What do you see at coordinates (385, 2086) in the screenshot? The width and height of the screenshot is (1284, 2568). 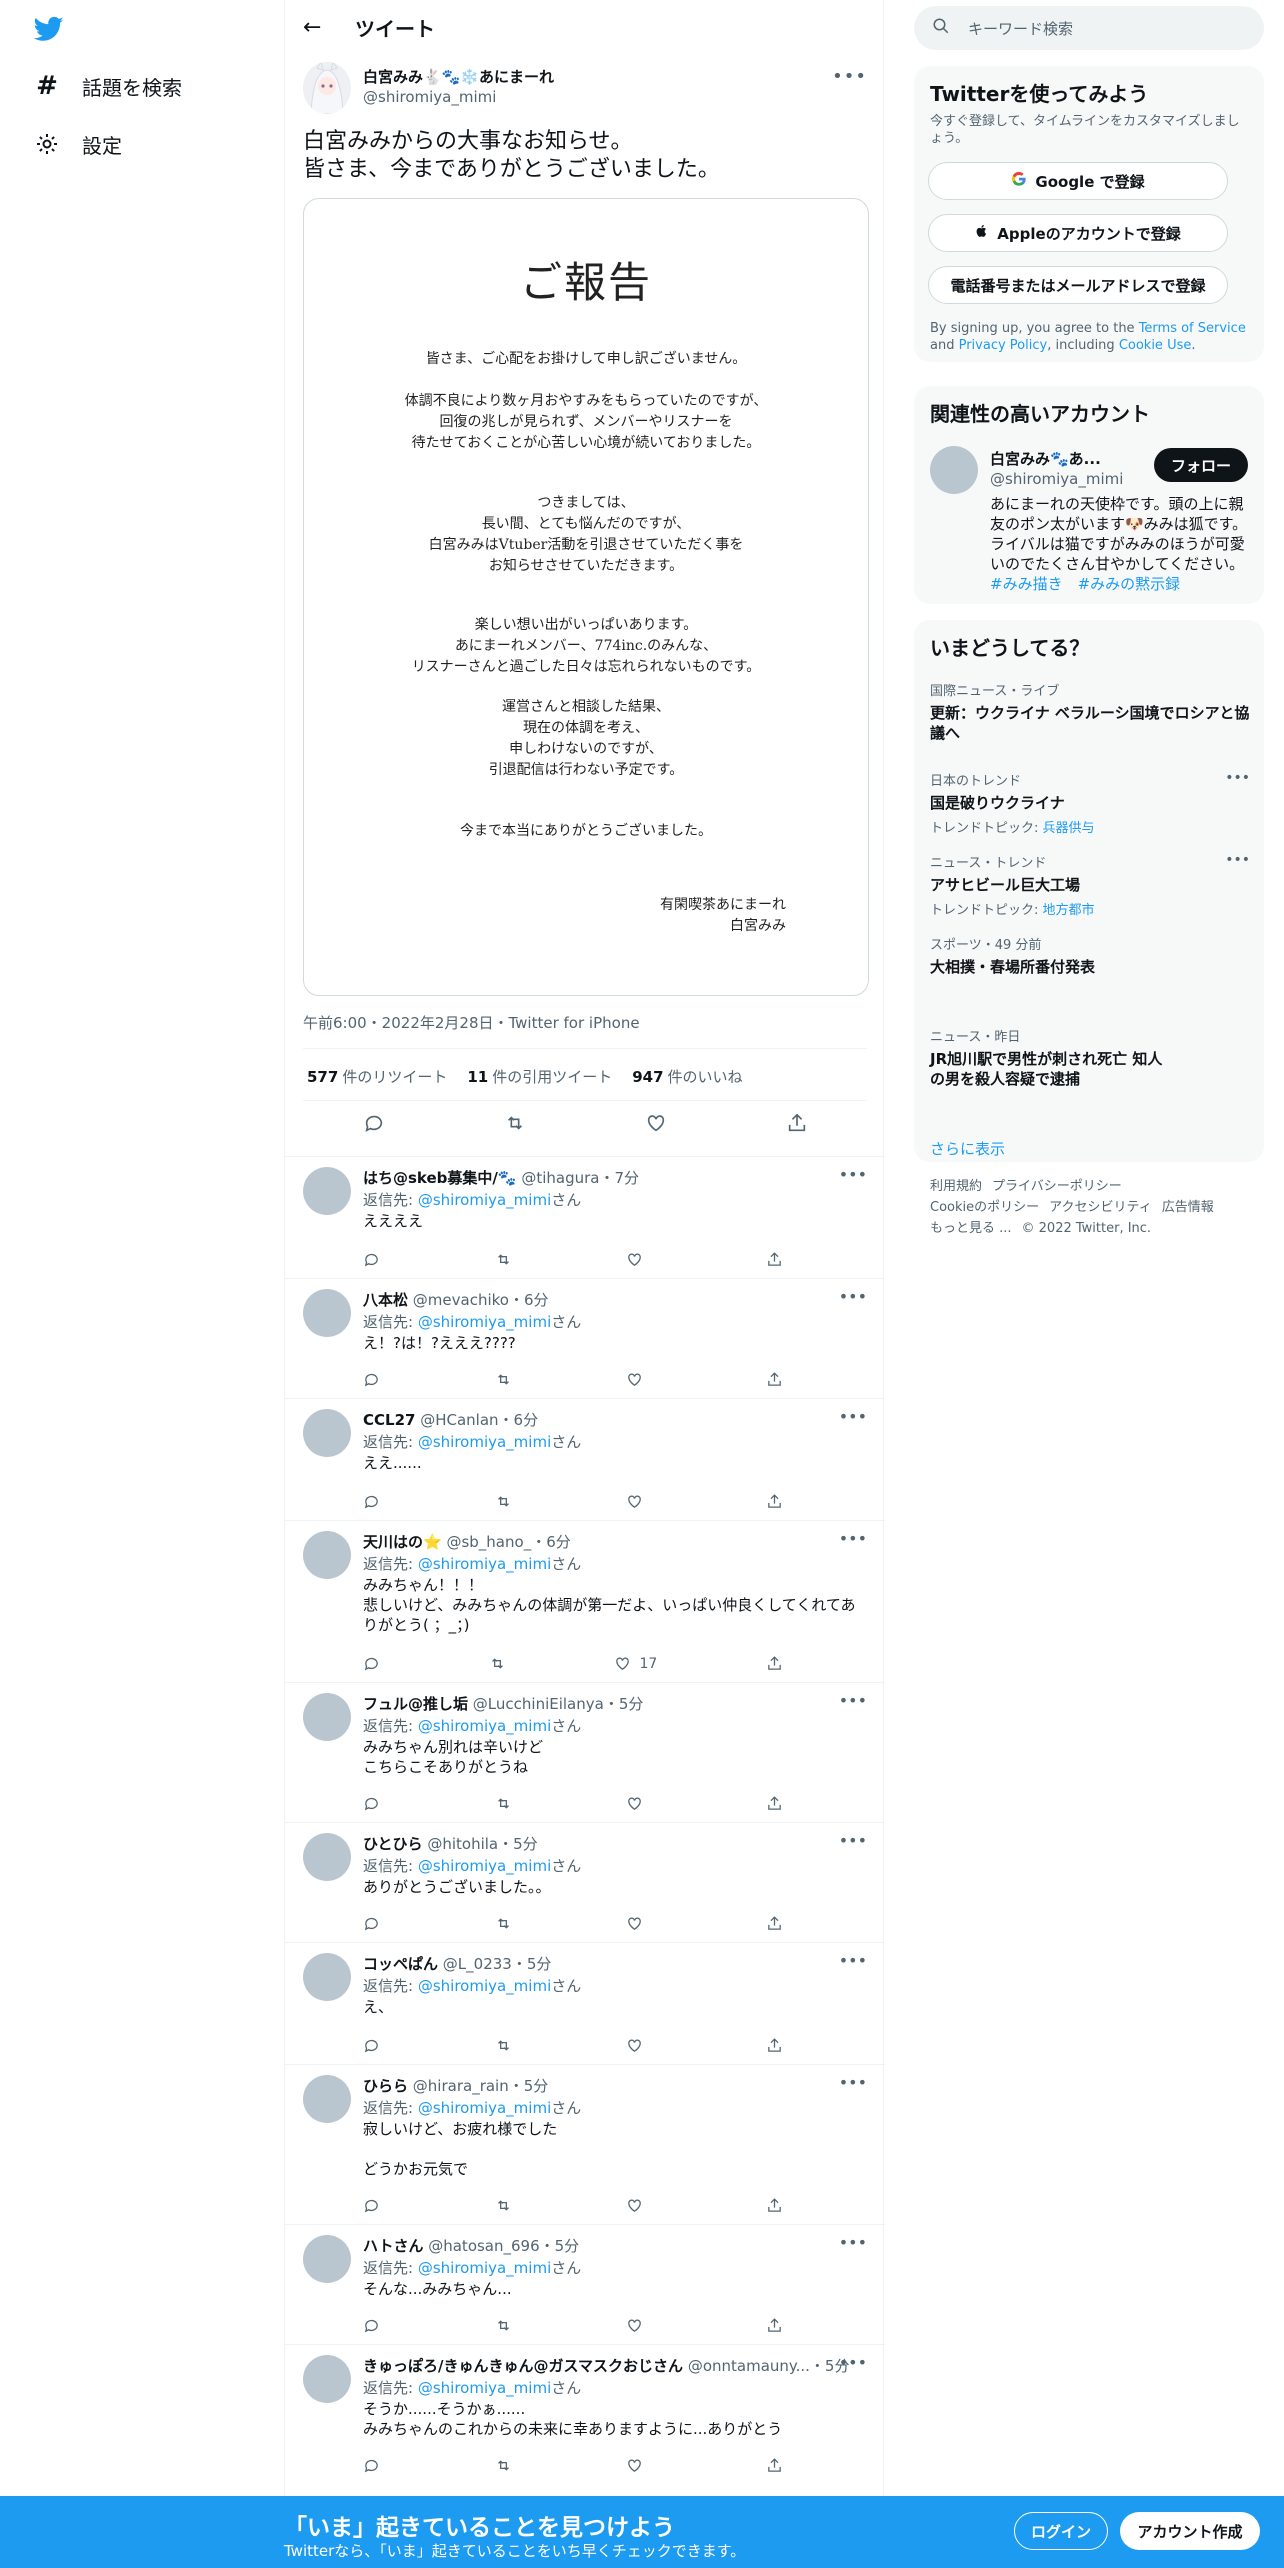 I see `reply-author-name: ひらら` at bounding box center [385, 2086].